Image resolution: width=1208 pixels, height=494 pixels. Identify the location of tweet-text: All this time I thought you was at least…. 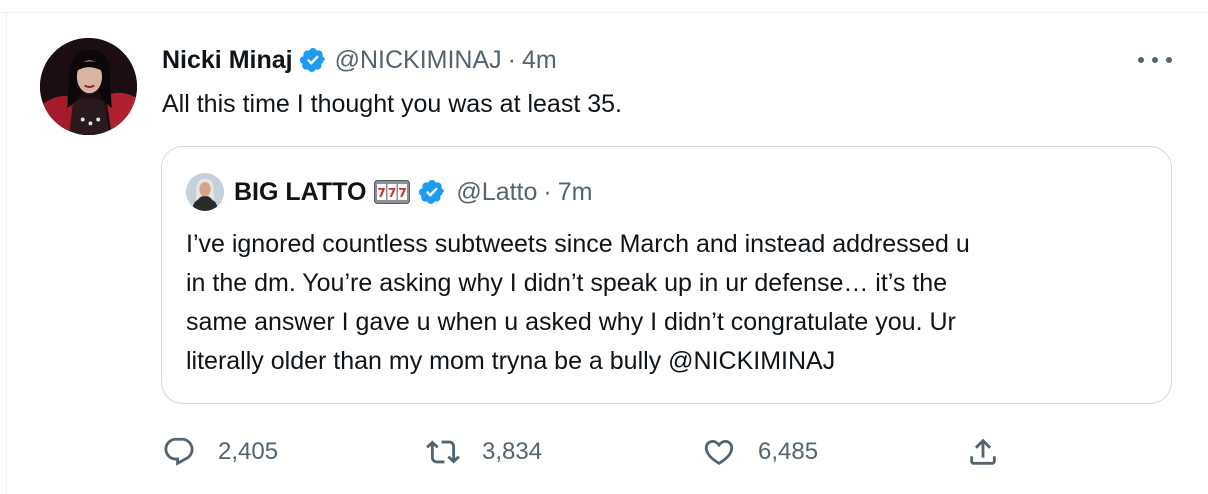
(392, 104).